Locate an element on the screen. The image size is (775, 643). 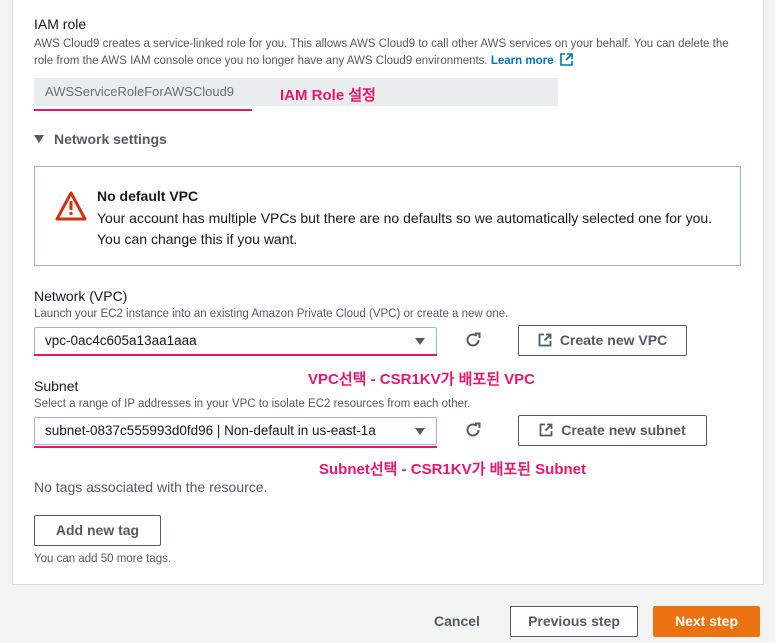
add-new-tag-button: Add new tag is located at coordinates (97, 530).